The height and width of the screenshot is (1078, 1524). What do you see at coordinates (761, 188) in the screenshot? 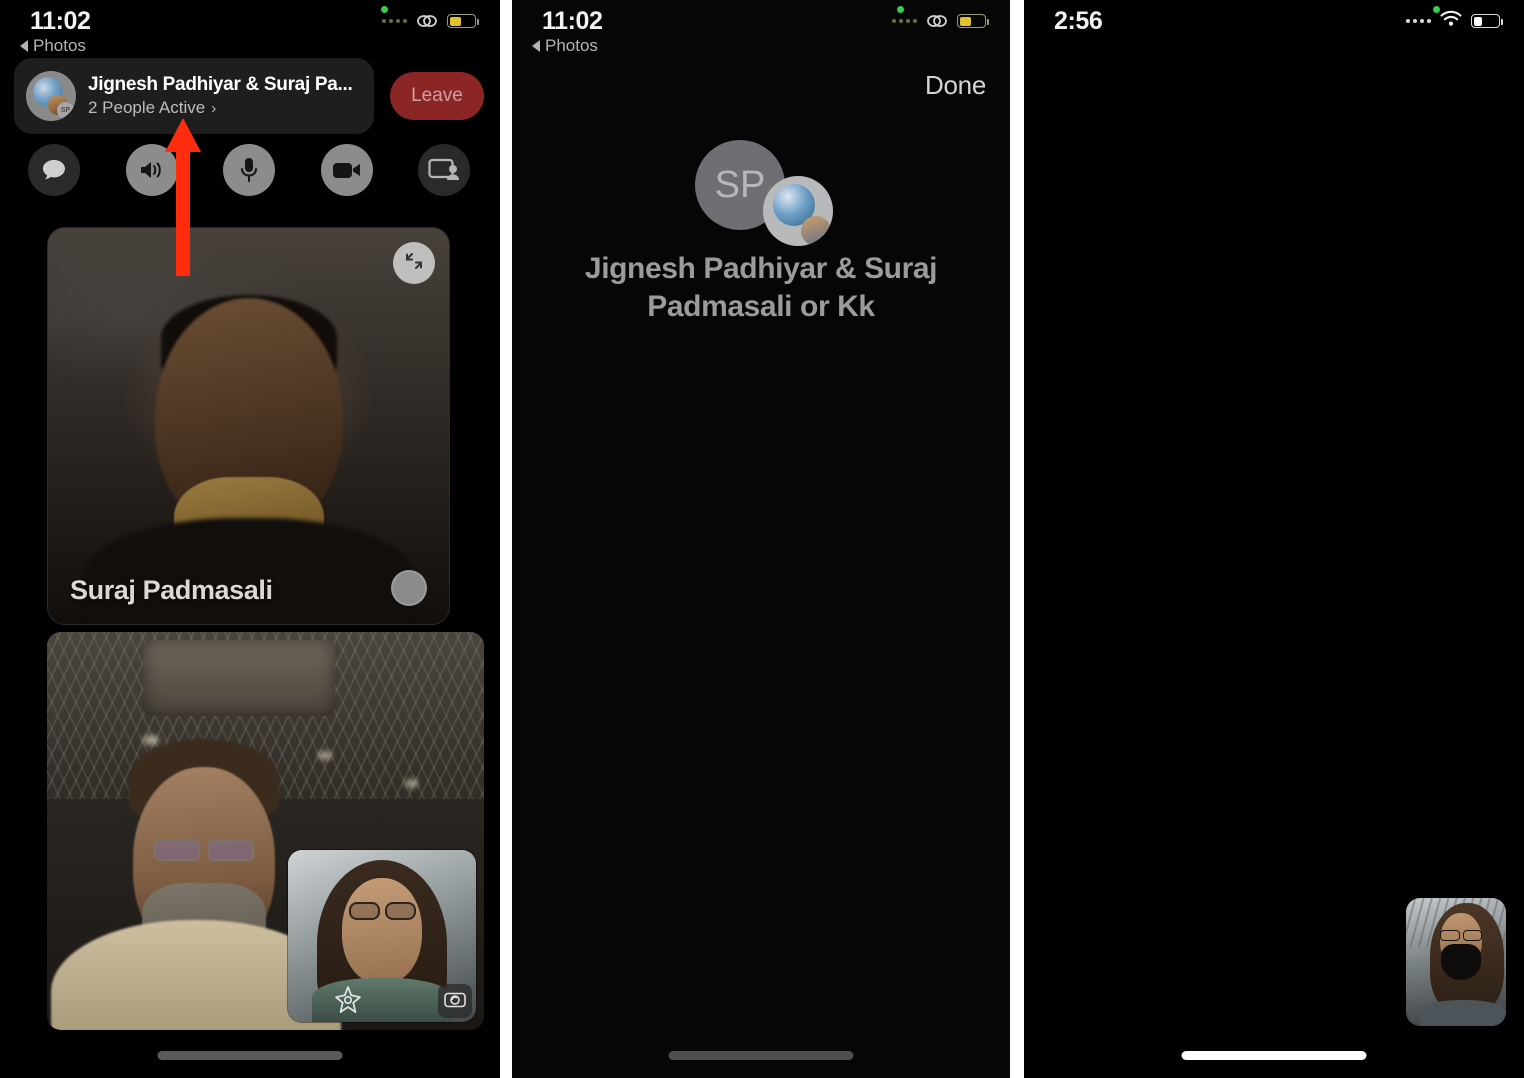
I see `group-avatar-hero: SP` at bounding box center [761, 188].